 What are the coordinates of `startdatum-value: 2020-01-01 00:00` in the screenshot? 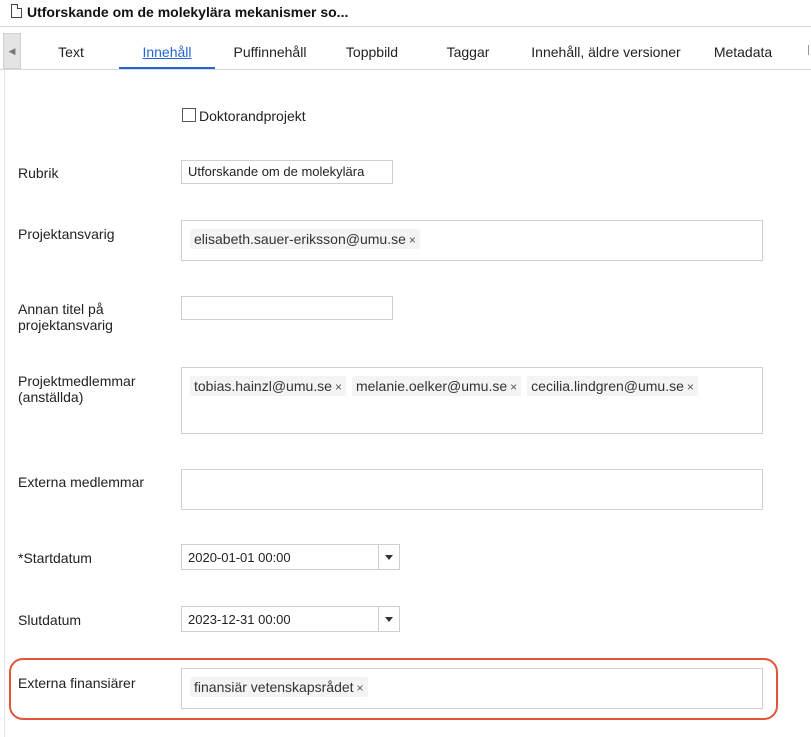 It's located at (239, 557).